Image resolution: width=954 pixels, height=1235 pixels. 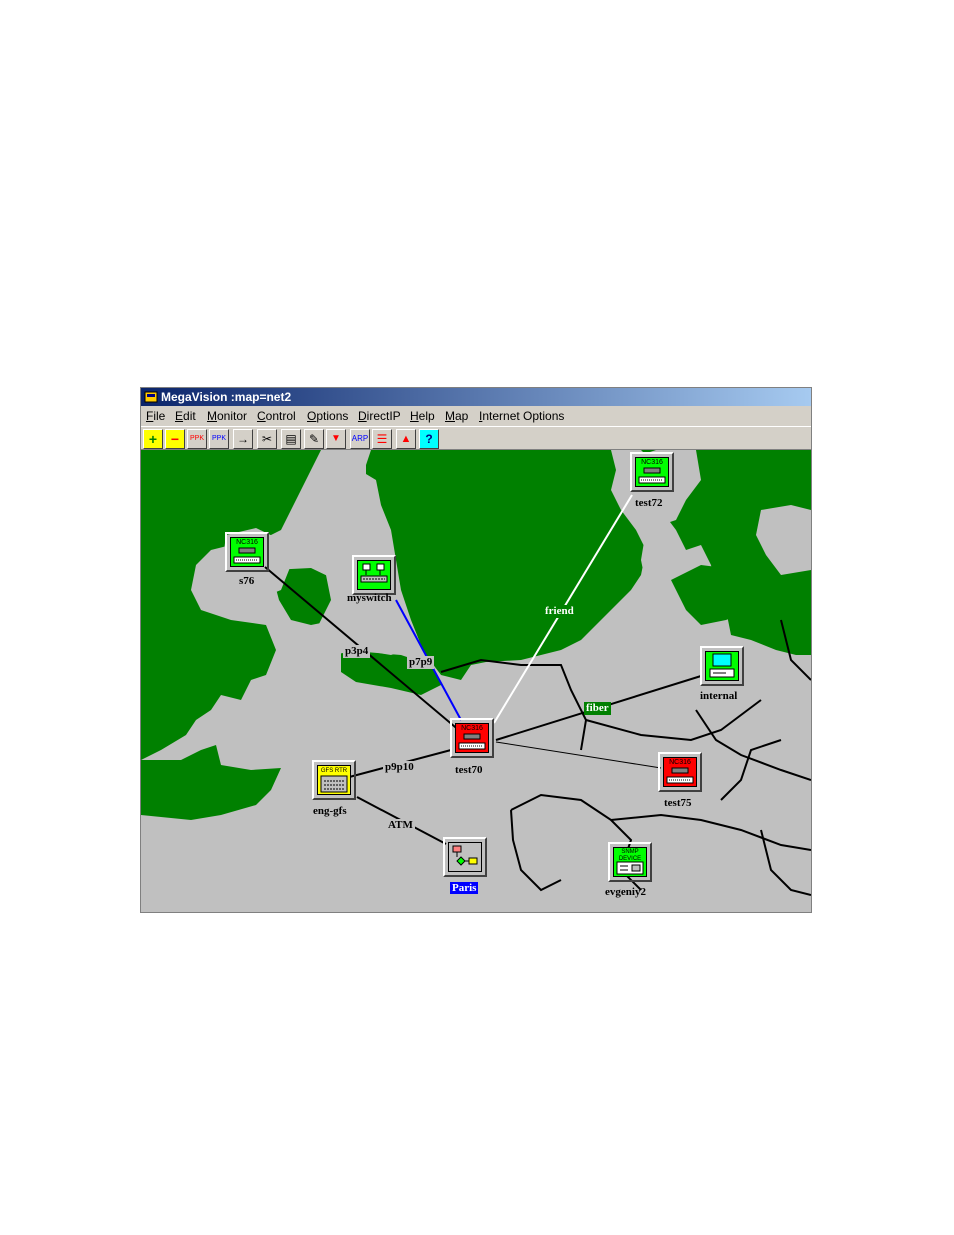 What do you see at coordinates (422, 416) in the screenshot?
I see `menu-help: Help` at bounding box center [422, 416].